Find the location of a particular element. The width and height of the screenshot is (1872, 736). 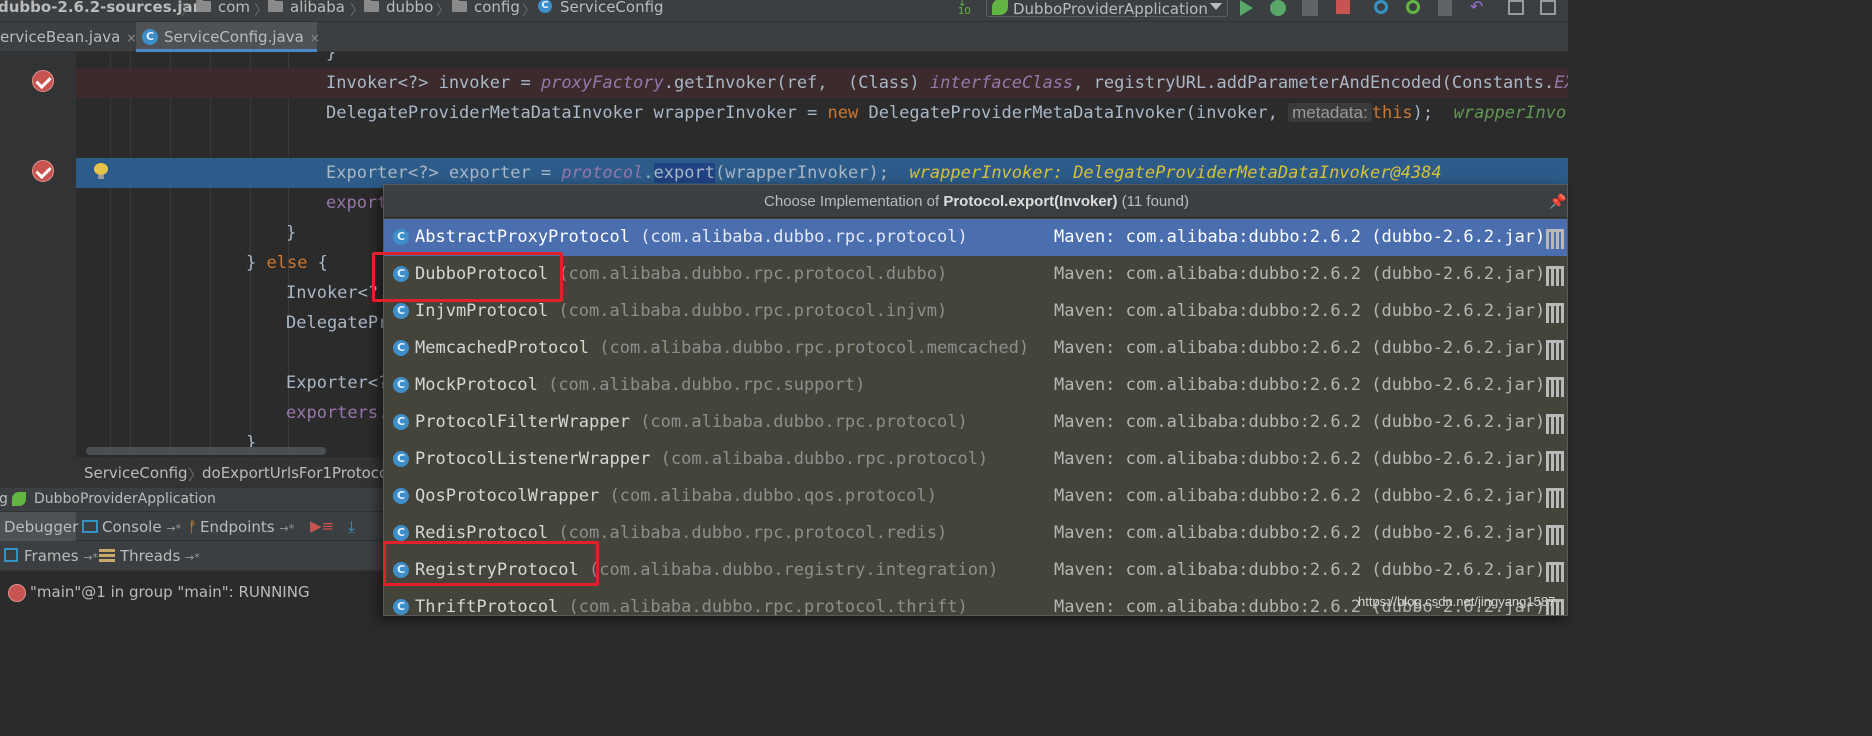

threads-tab: Threads →* is located at coordinates (160, 556).